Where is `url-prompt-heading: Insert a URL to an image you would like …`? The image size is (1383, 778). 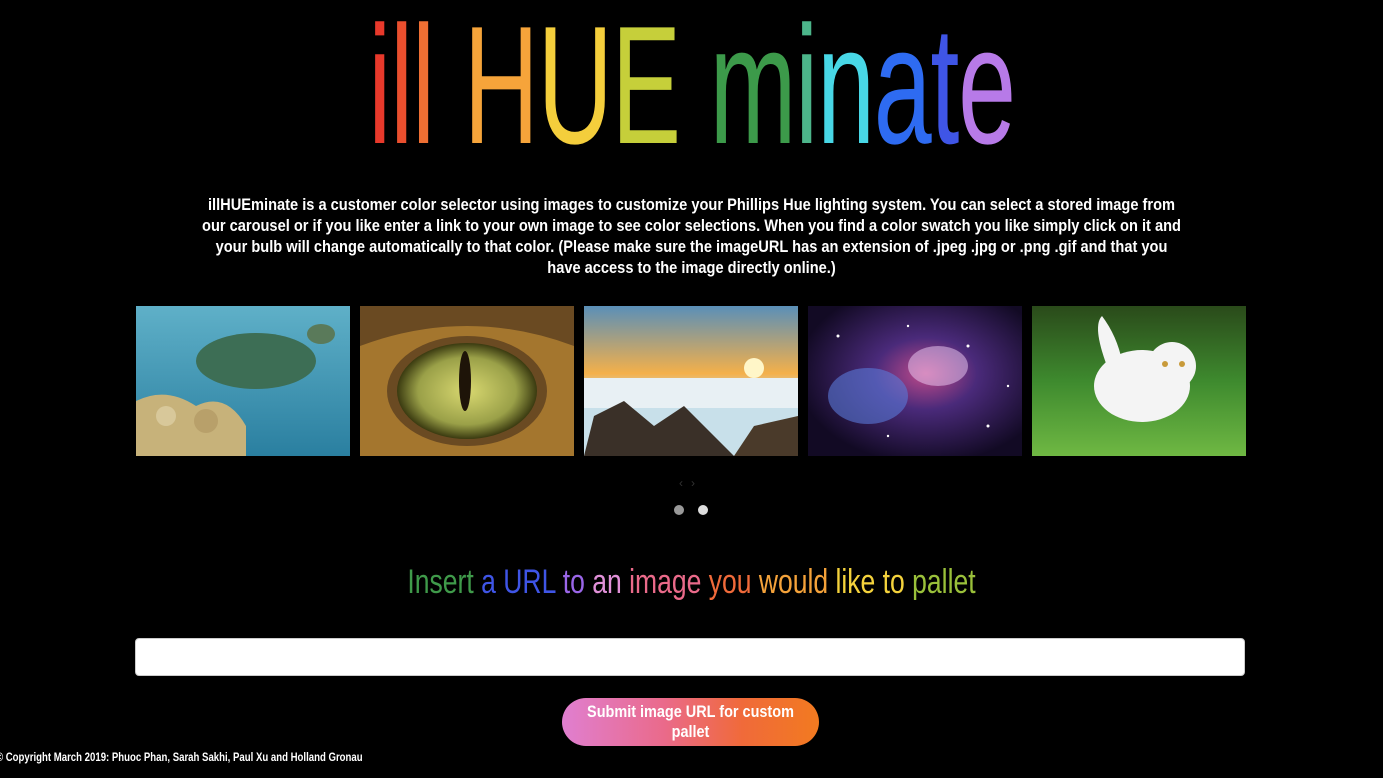 url-prompt-heading: Insert a URL to an image you would like … is located at coordinates (691, 582).